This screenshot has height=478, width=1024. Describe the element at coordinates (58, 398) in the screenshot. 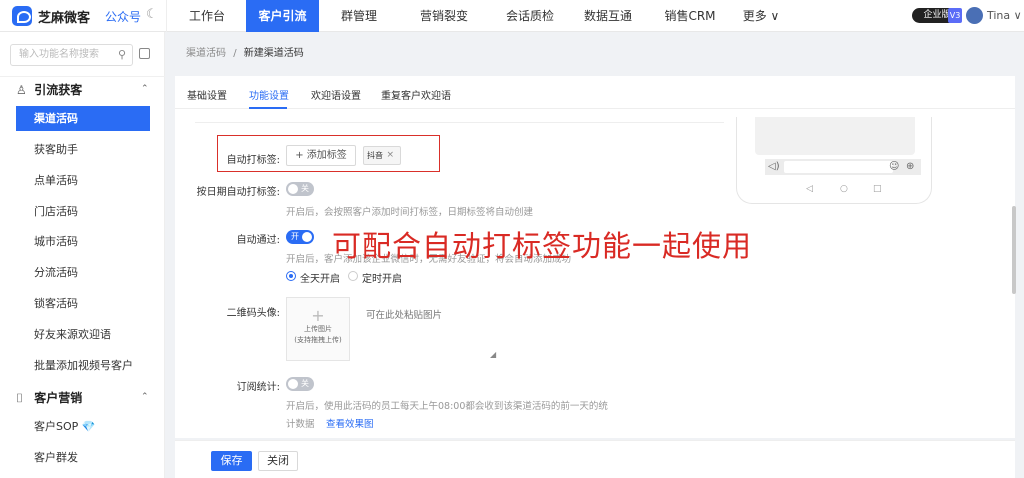

I see `sidebar-group-title: 客户营销` at that location.